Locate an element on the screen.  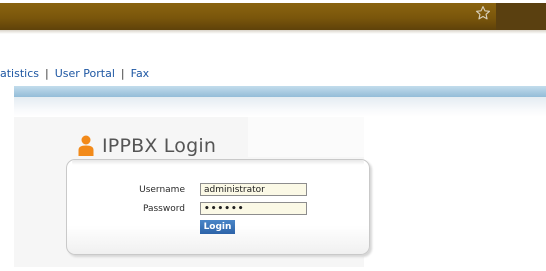
star-outline-icon is located at coordinates (483, 13).